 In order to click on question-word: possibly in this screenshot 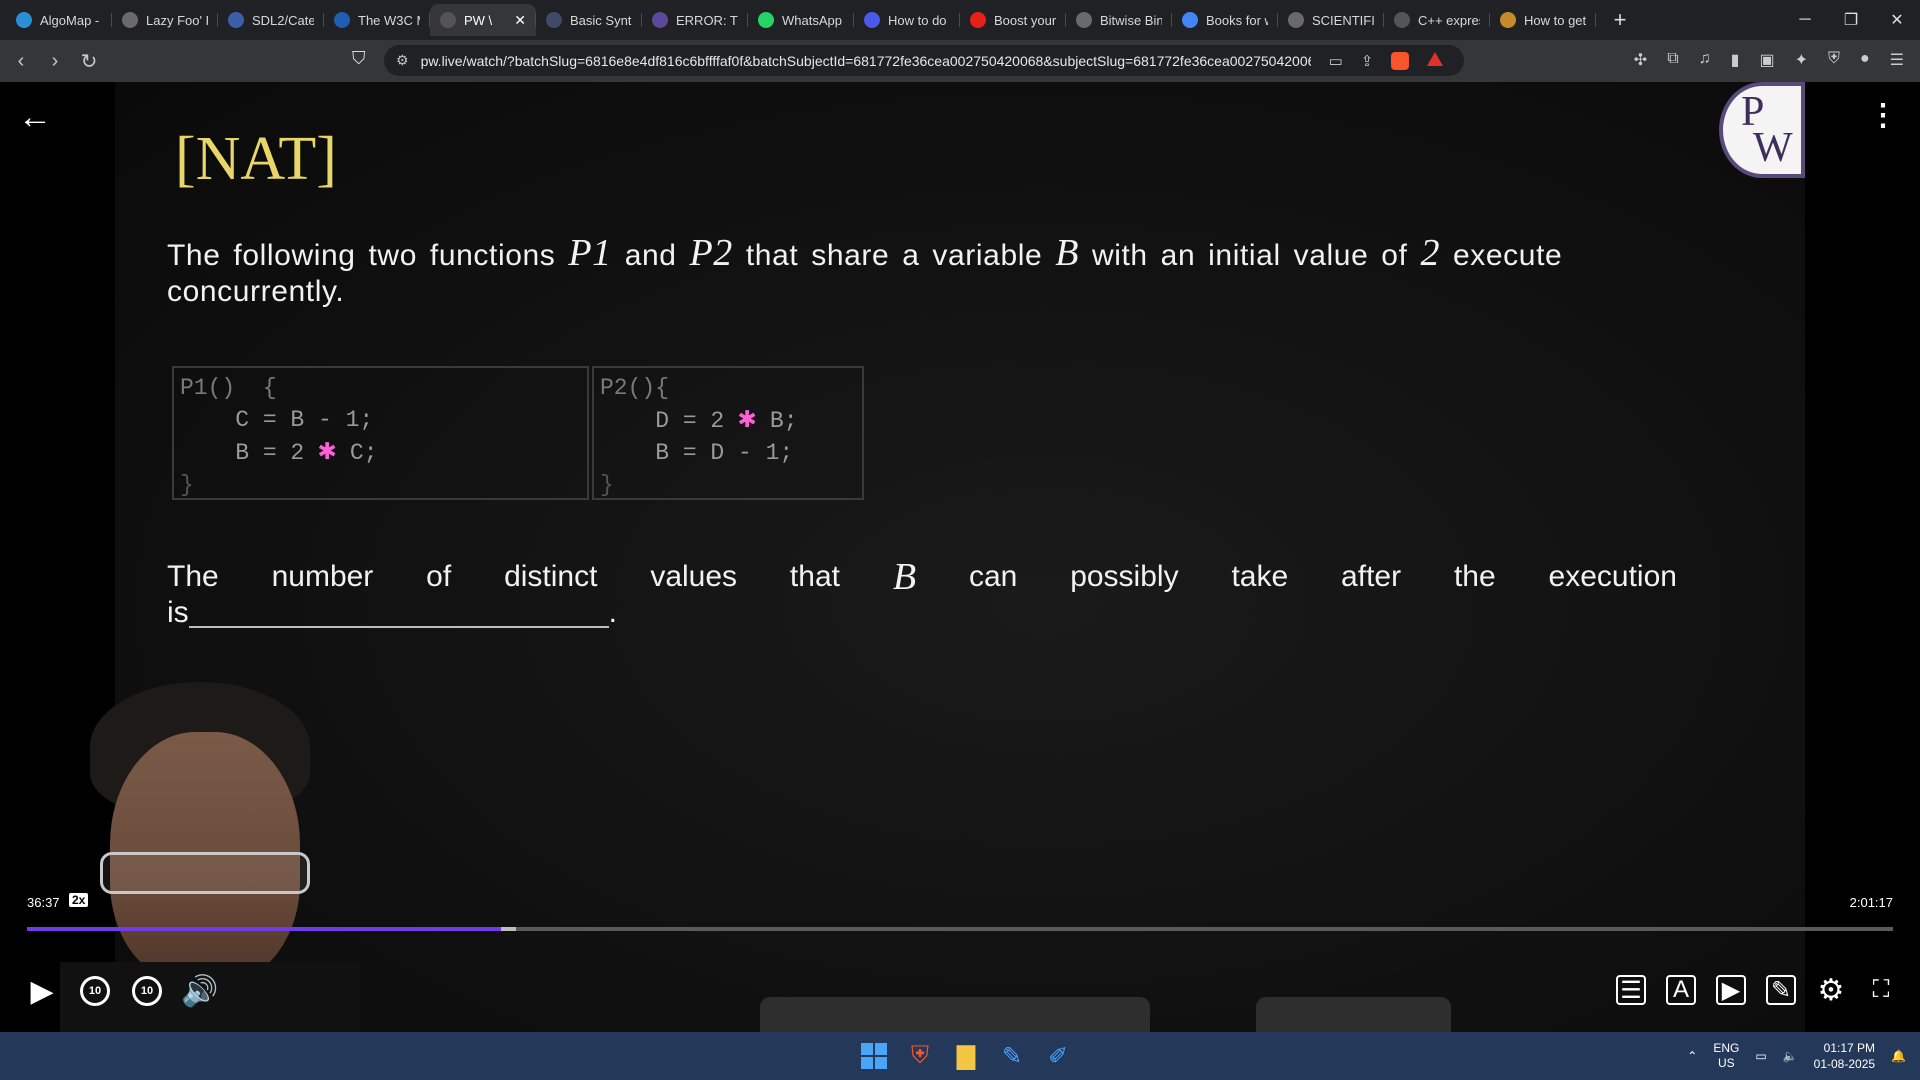, I will do `click(1124, 576)`.